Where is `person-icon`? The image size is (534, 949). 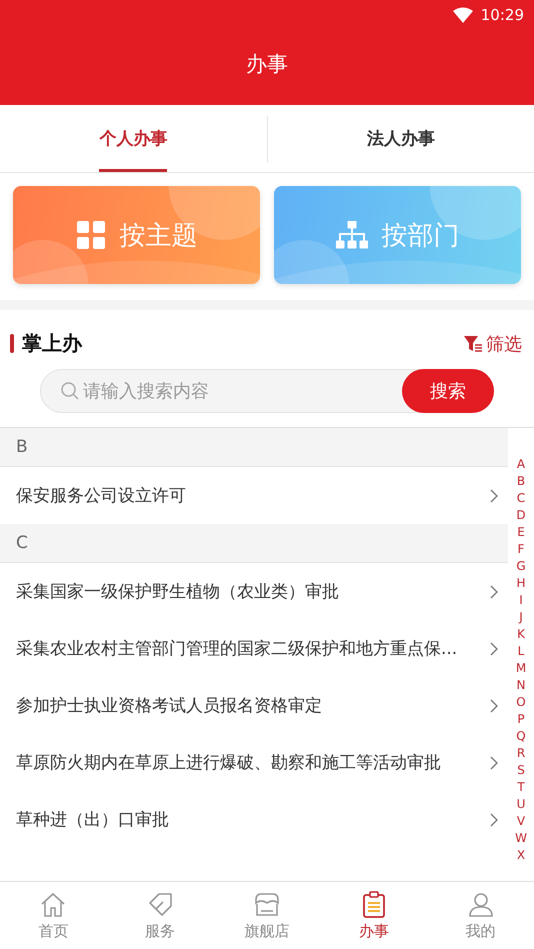 person-icon is located at coordinates (480, 904).